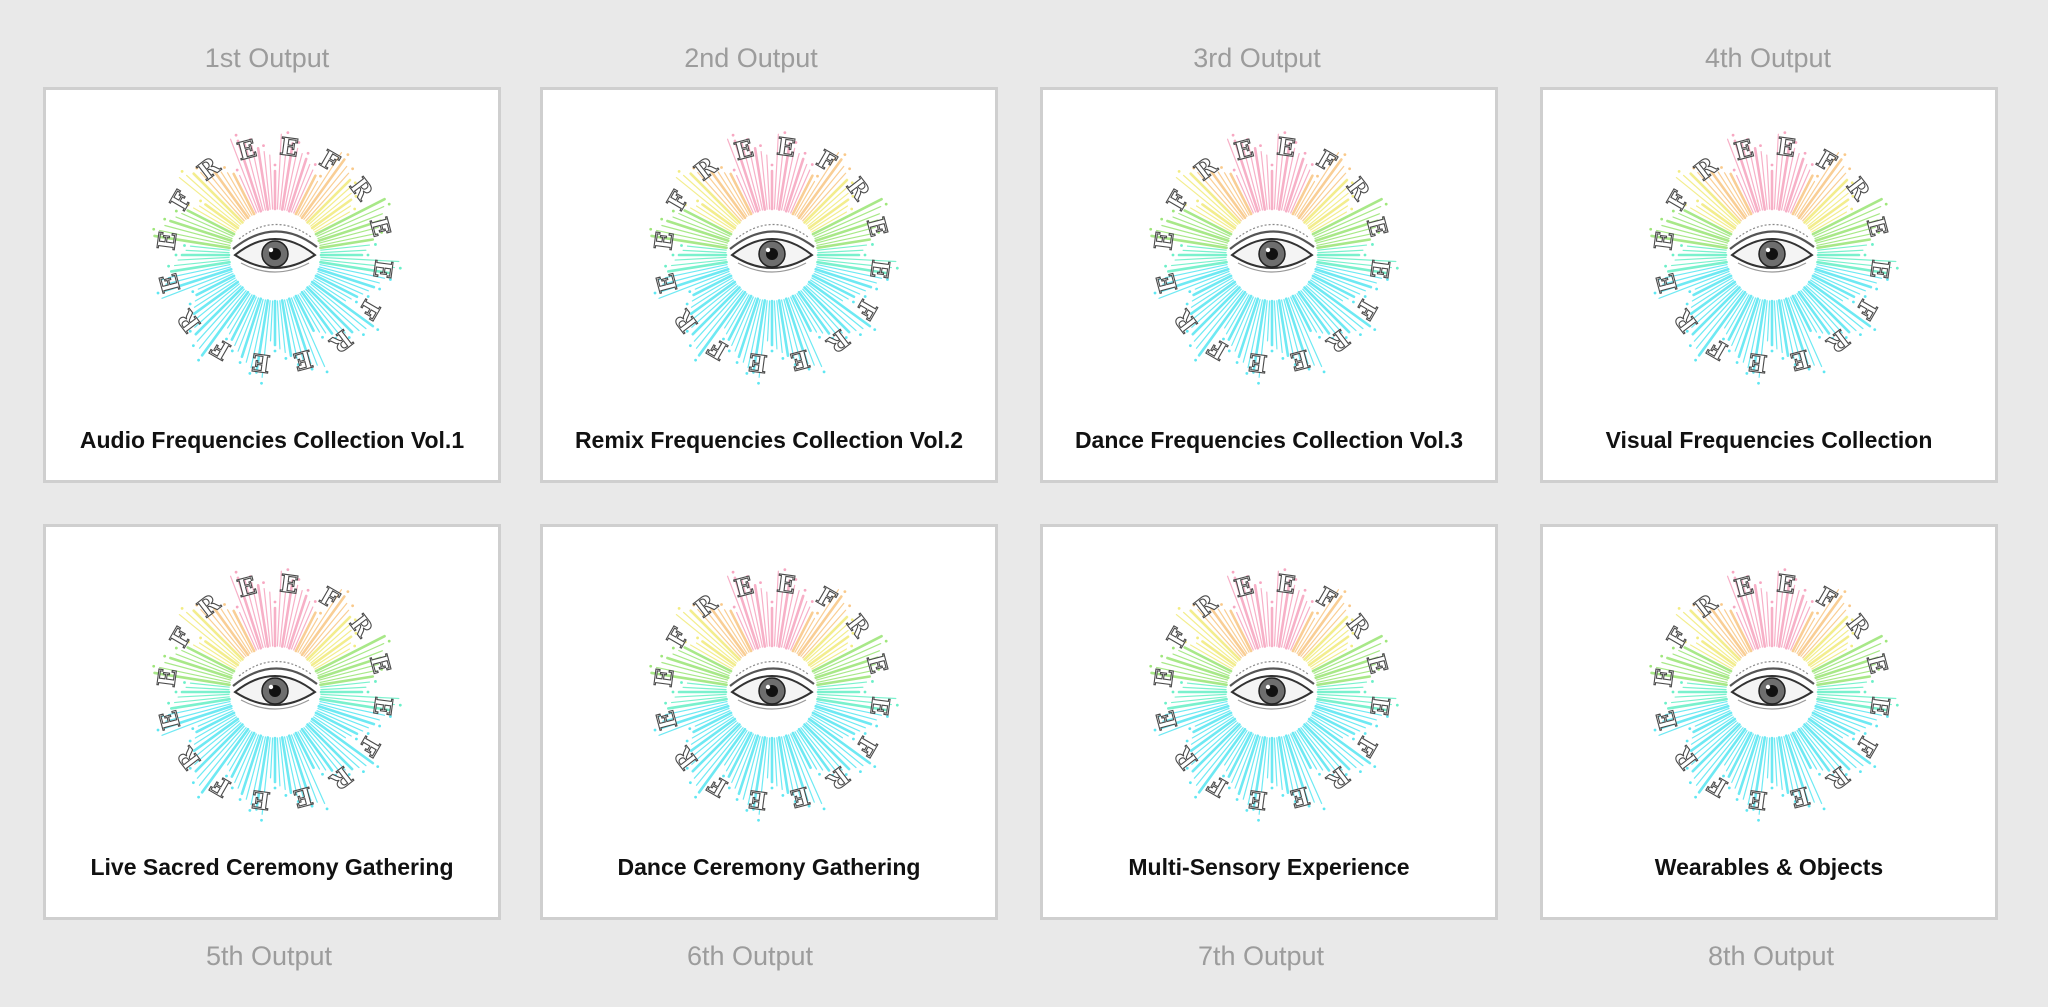 The image size is (2048, 1007). What do you see at coordinates (751, 58) in the screenshot?
I see `output-label-2: 2nd Output` at bounding box center [751, 58].